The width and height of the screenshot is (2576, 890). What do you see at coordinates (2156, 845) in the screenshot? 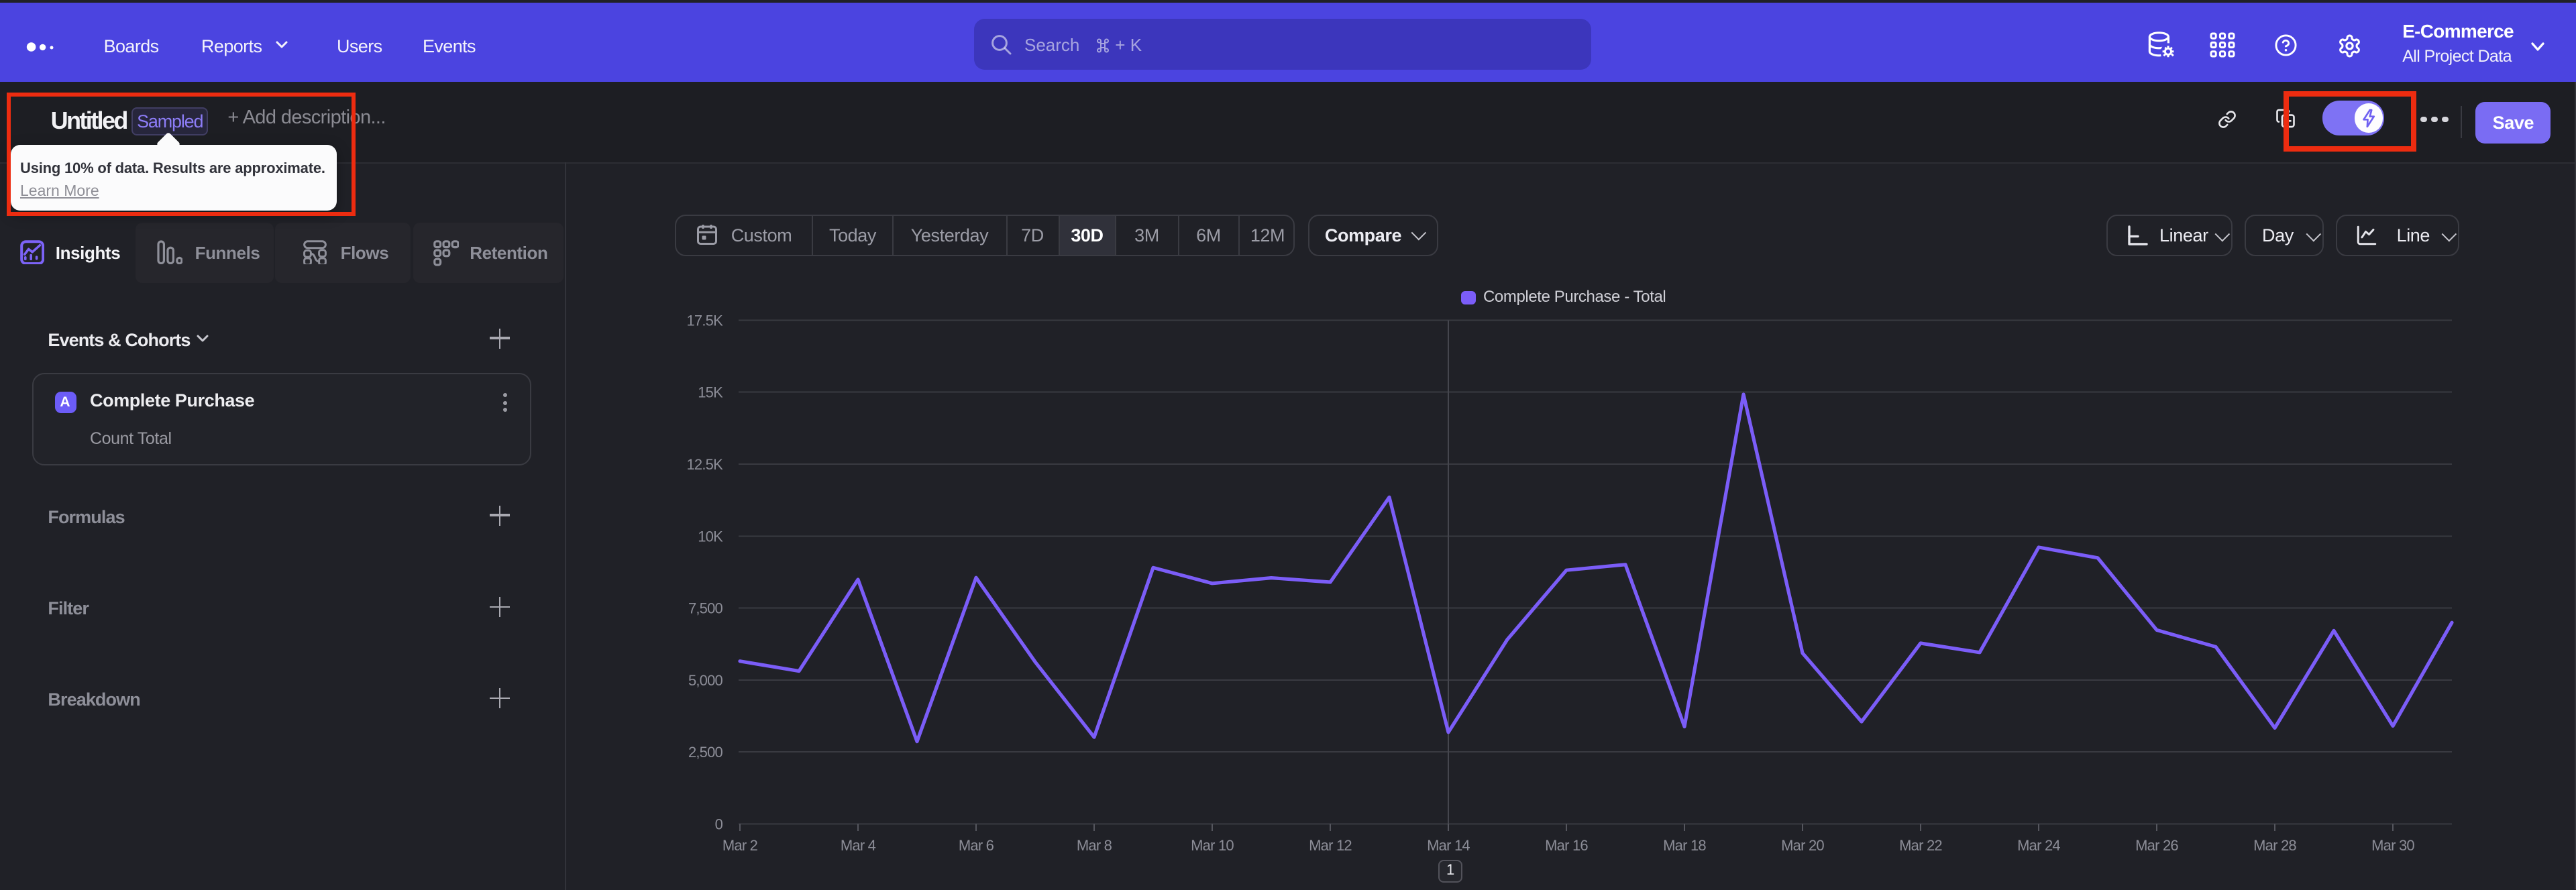
I see `svg-text: Mar 26` at bounding box center [2156, 845].